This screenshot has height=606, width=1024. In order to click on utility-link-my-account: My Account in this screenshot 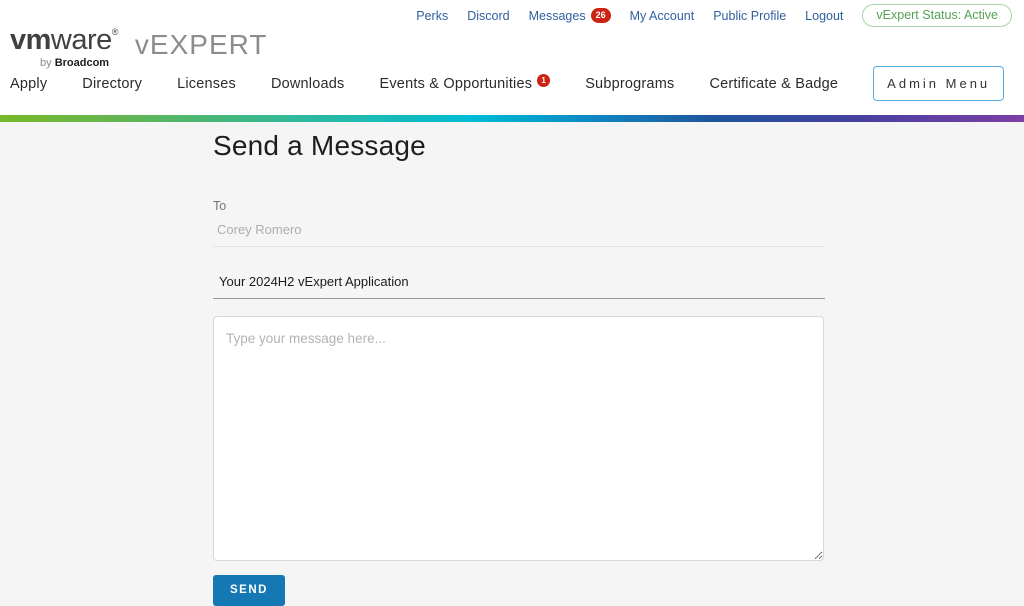, I will do `click(662, 16)`.